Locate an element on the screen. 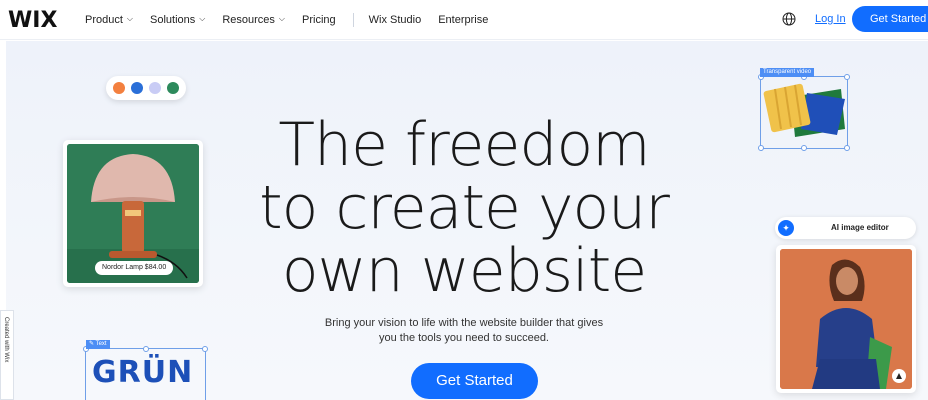 The width and height of the screenshot is (928, 400). swatch-lavender is located at coordinates (155, 88).